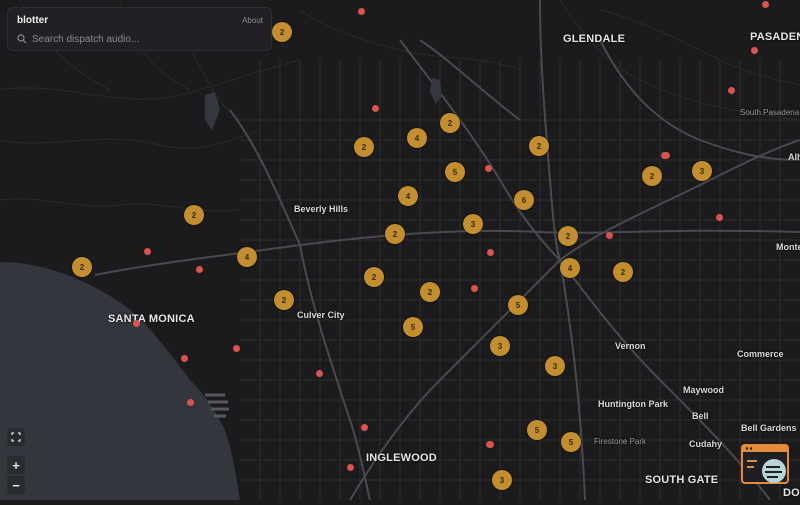  I want to click on search-icon, so click(22, 39).